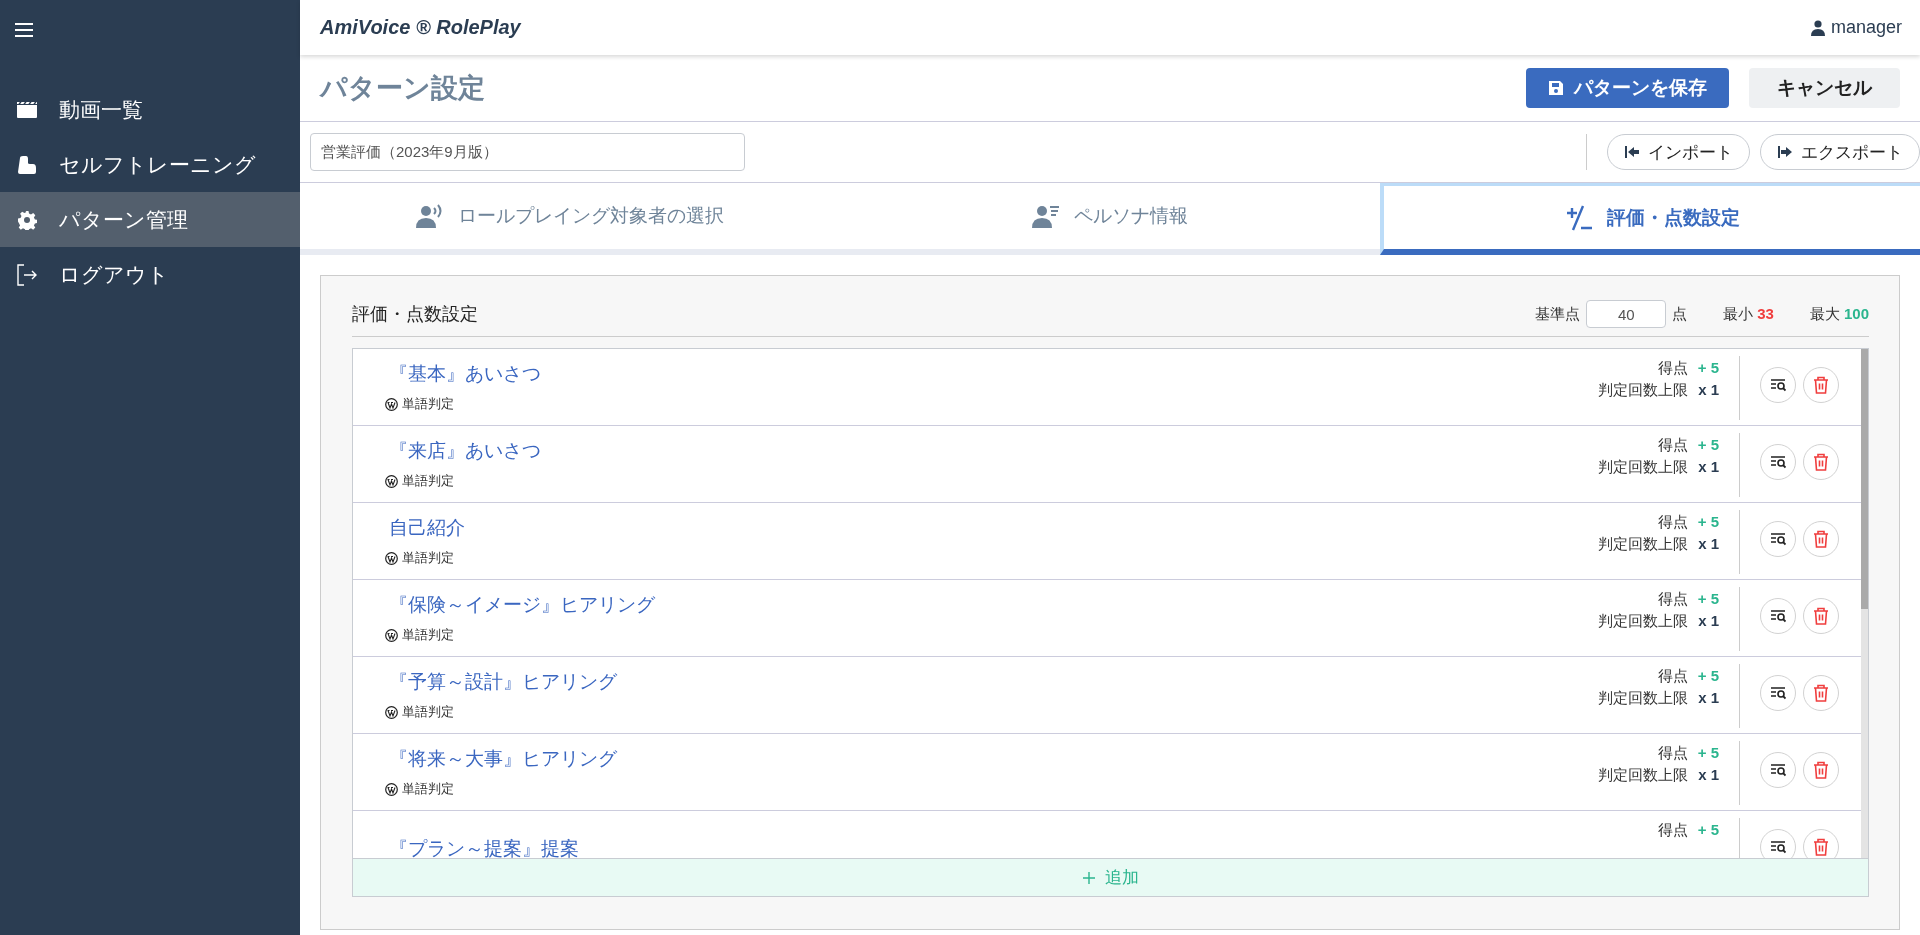 This screenshot has height=935, width=1920. What do you see at coordinates (420, 27) in the screenshot?
I see `app-logo: AmiVoice ® RolePlay` at bounding box center [420, 27].